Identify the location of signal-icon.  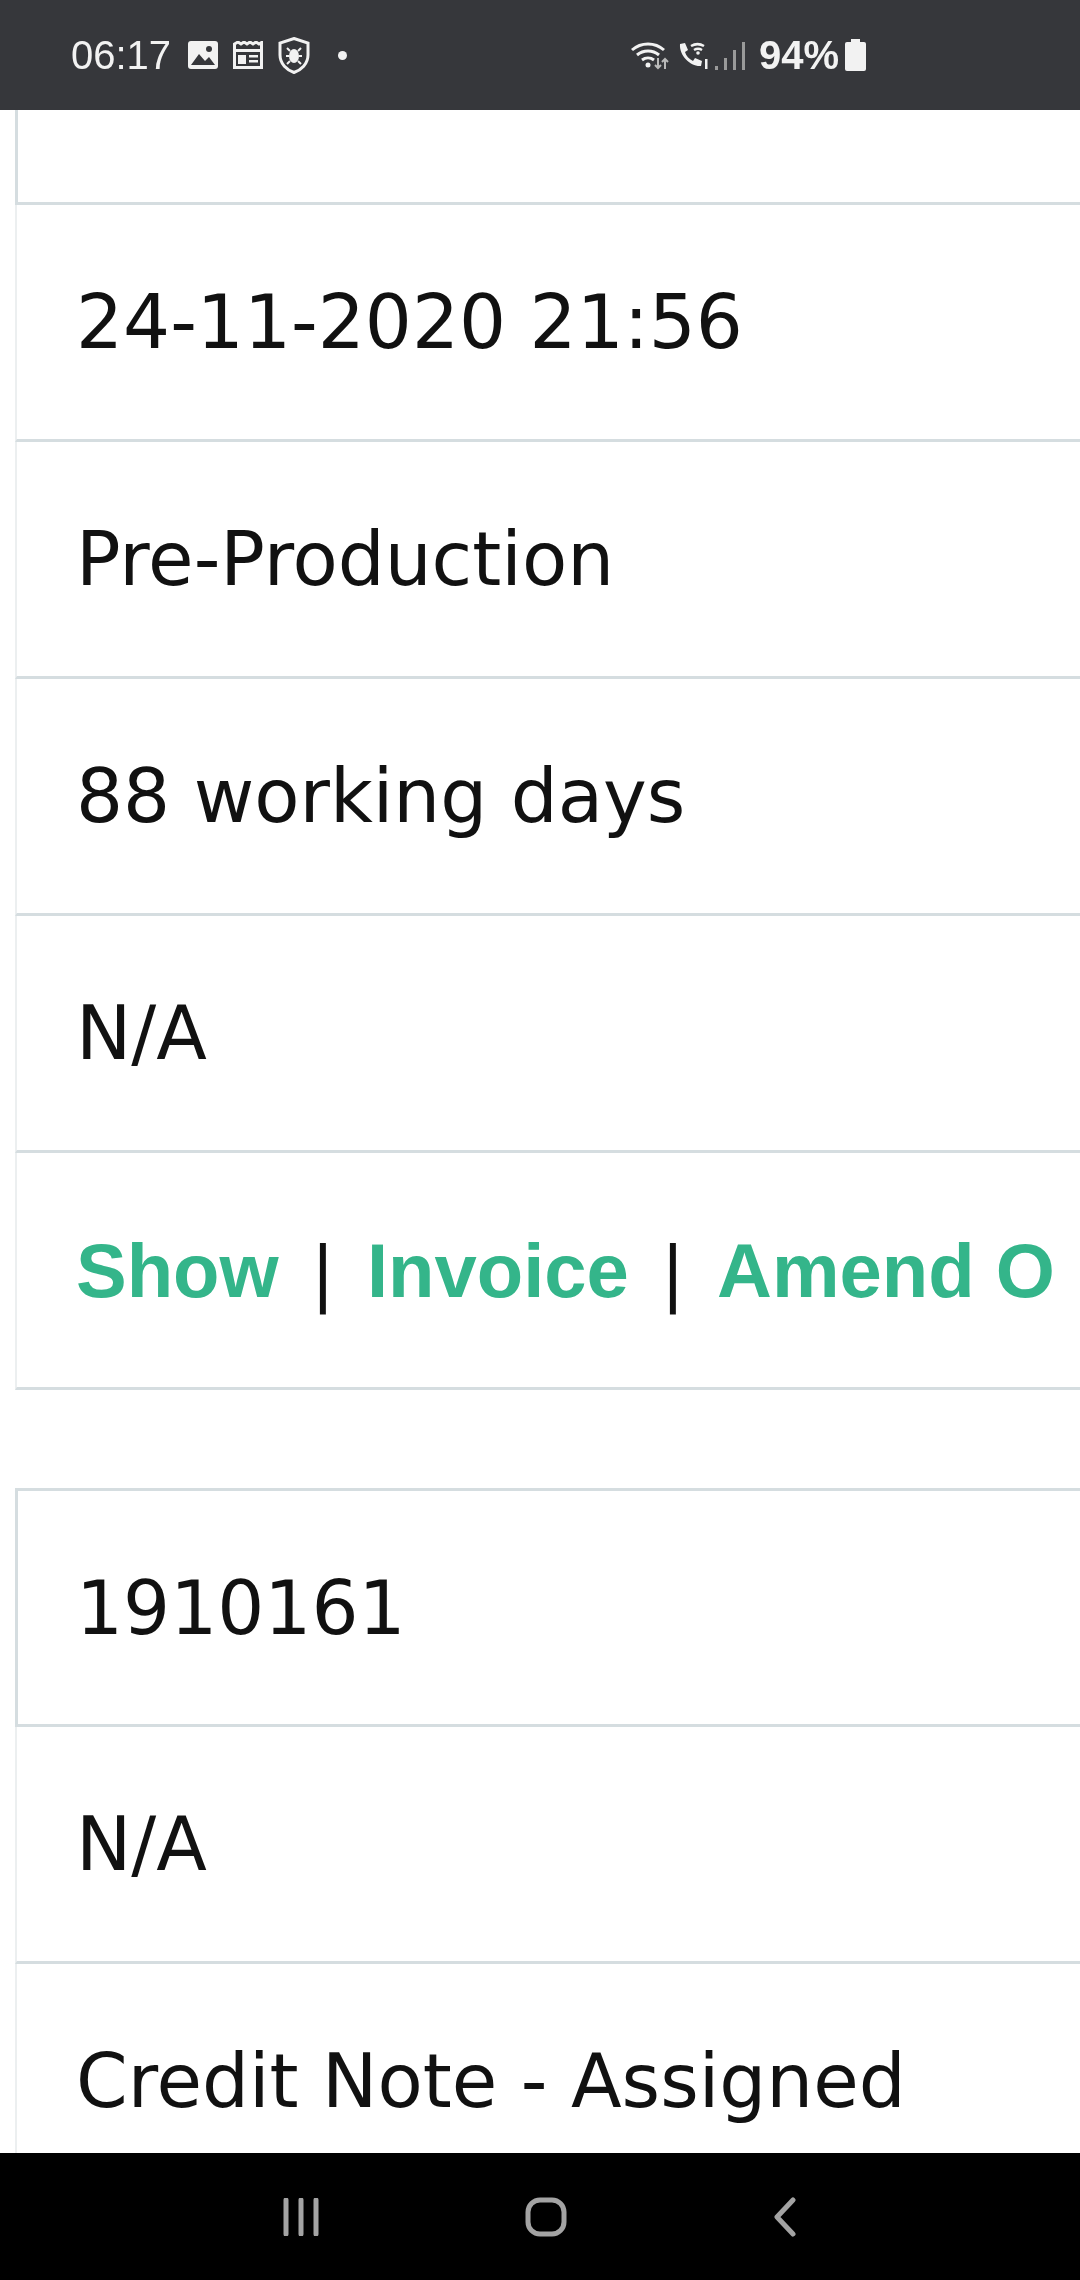
(729, 55).